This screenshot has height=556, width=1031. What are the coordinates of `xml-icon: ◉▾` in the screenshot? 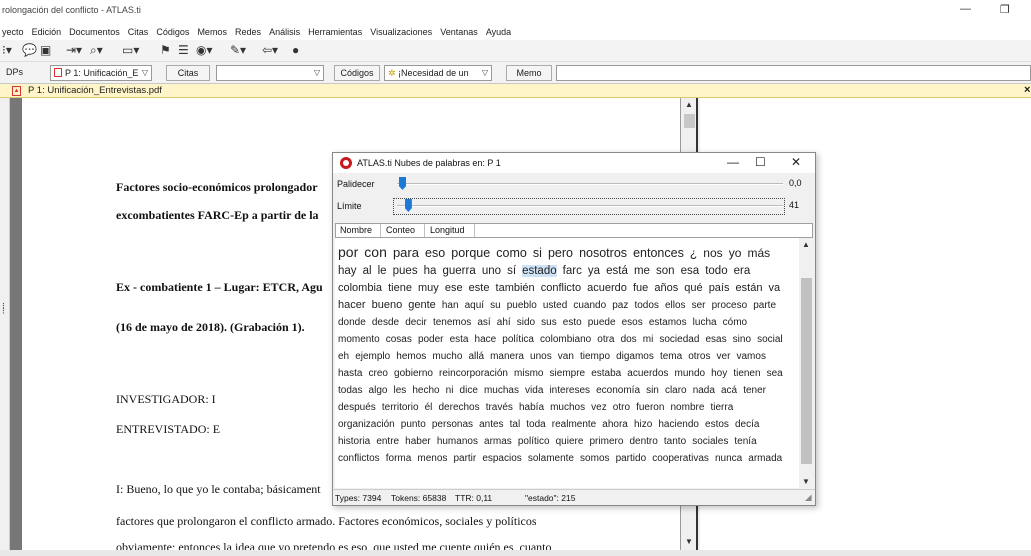 It's located at (204, 50).